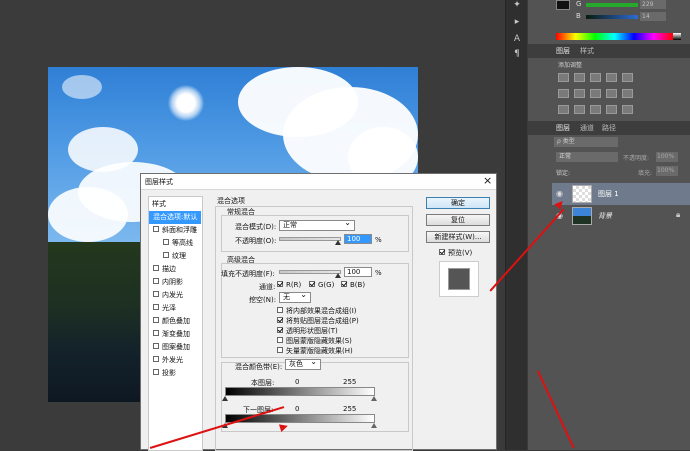  I want to click on hue-saturation-icon, so click(563, 93).